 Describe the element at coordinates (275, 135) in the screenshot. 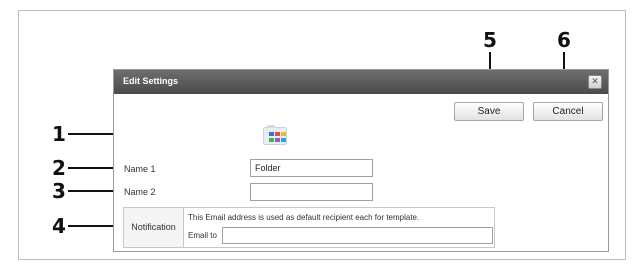

I see `folder-grid-icon` at that location.